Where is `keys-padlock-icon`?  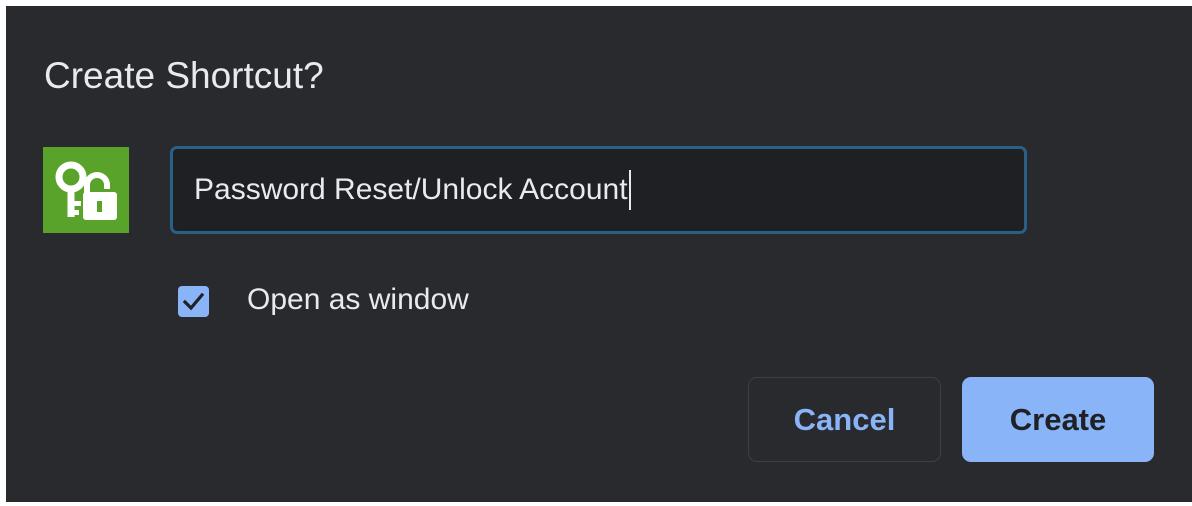 keys-padlock-icon is located at coordinates (86, 190).